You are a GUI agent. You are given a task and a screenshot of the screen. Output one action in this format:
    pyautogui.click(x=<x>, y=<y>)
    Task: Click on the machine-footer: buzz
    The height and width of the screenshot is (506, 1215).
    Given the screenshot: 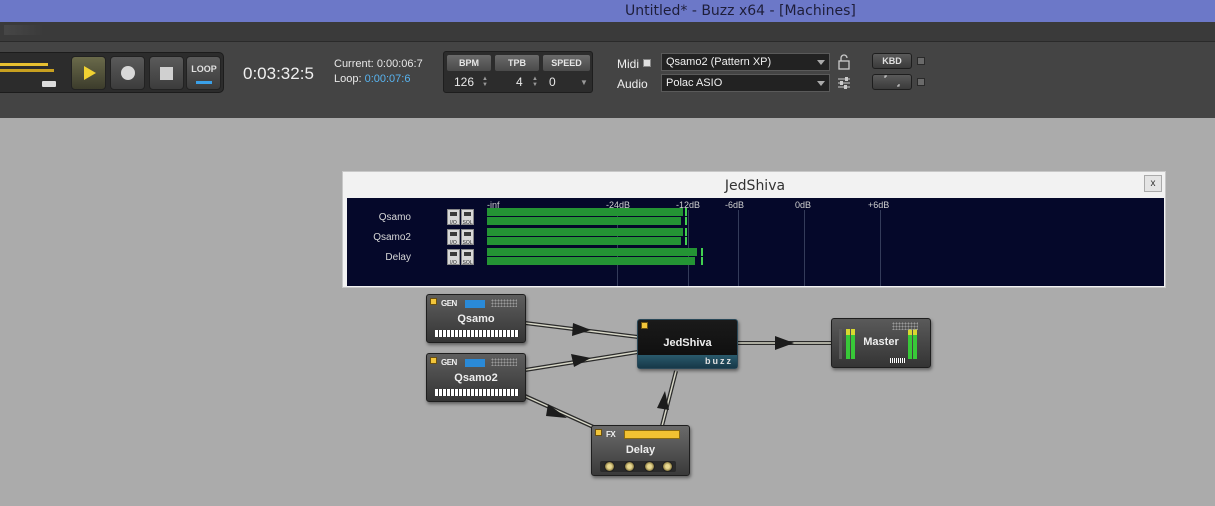 What is the action you would take?
    pyautogui.click(x=687, y=361)
    